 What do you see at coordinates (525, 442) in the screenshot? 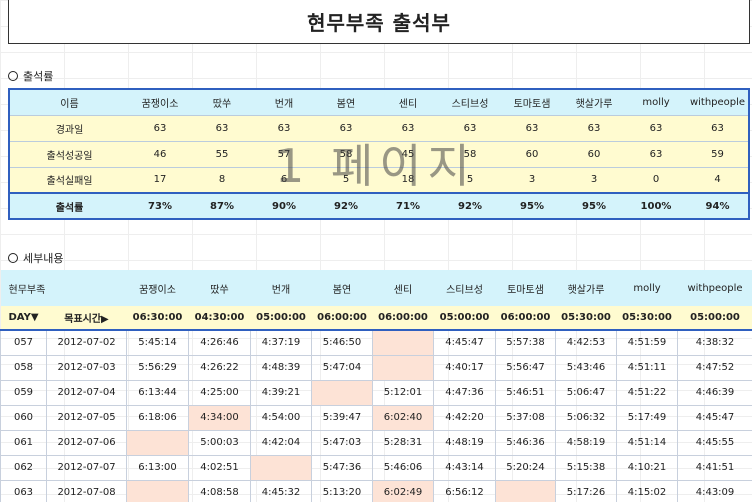
I see `cell: 5:46:36` at bounding box center [525, 442].